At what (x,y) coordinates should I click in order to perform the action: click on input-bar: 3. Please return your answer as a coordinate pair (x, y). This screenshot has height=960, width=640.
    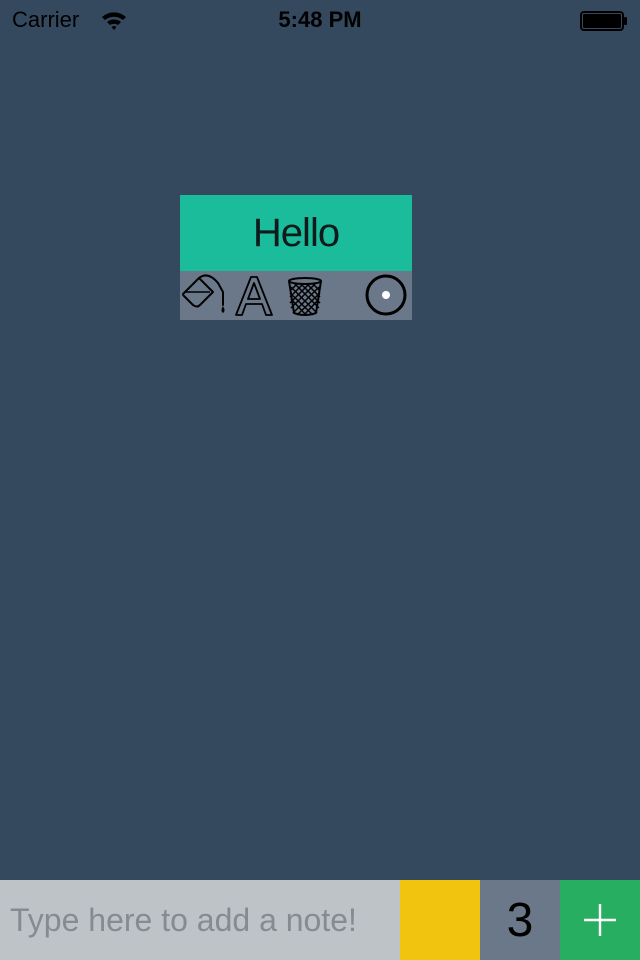
    Looking at the image, I should click on (320, 920).